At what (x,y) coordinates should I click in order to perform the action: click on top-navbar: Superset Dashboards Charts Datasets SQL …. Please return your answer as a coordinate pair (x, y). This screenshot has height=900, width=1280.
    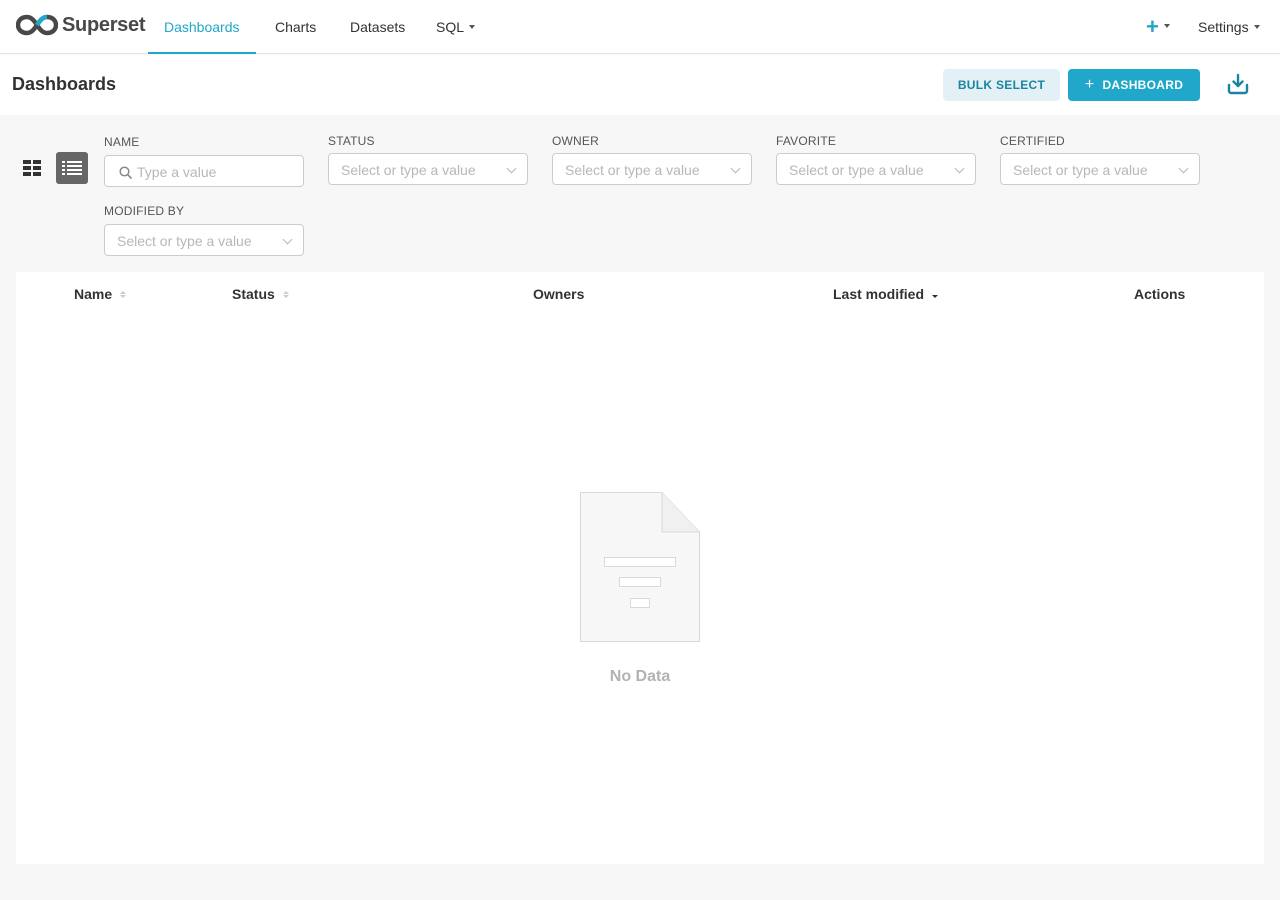
    Looking at the image, I should click on (640, 27).